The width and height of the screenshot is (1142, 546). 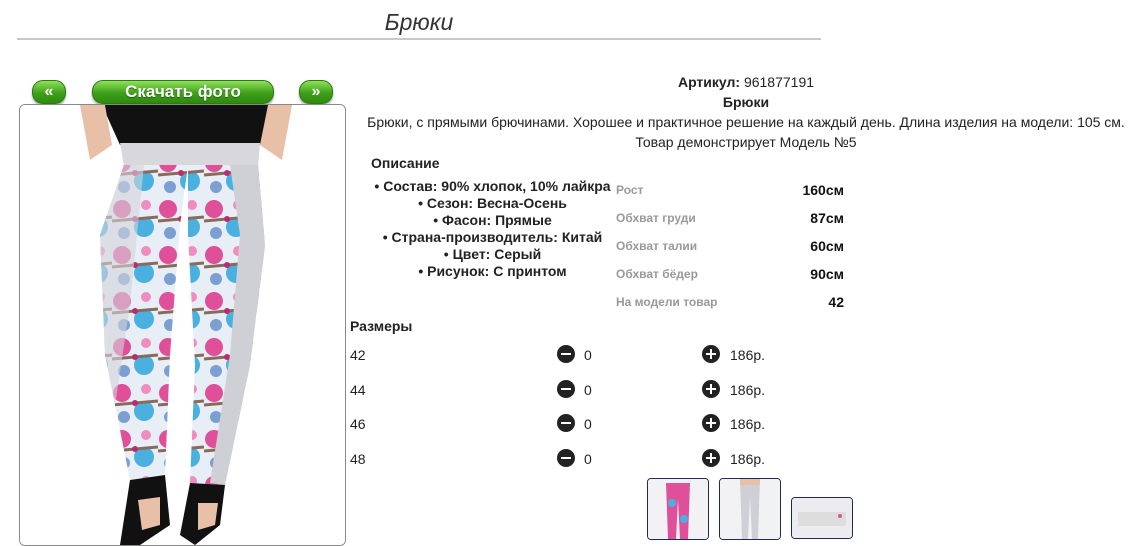 What do you see at coordinates (836, 302) in the screenshot?
I see `measurement-value: 42` at bounding box center [836, 302].